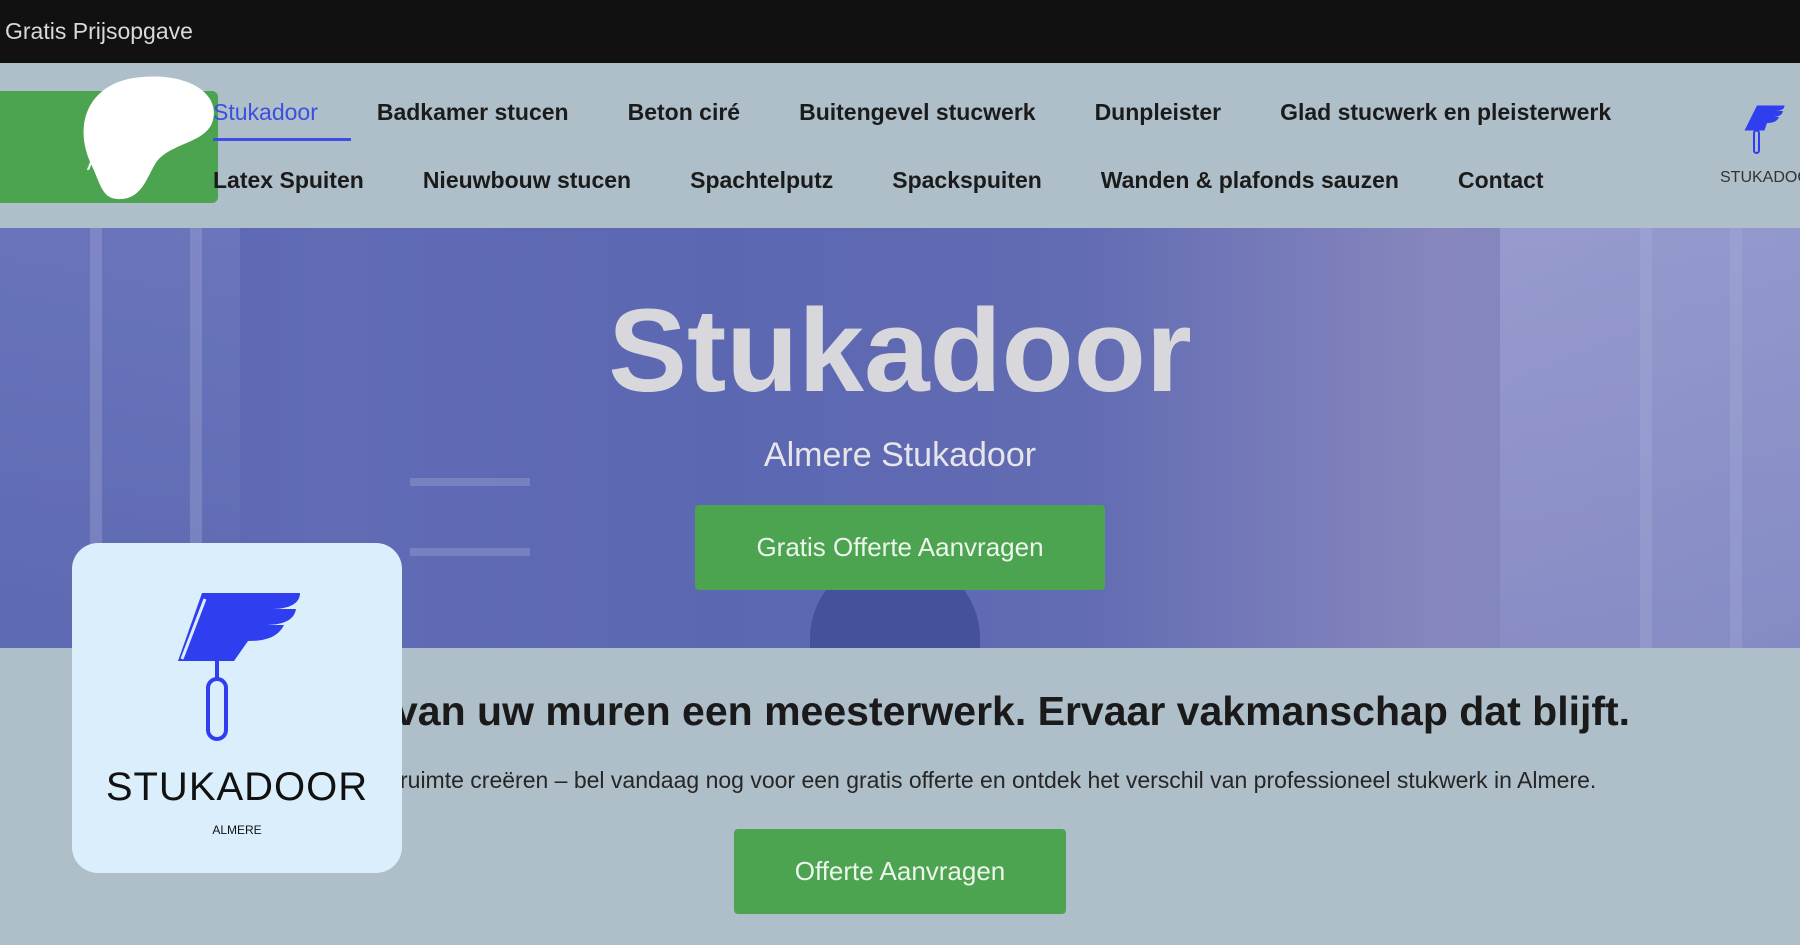  Describe the element at coordinates (148, 138) in the screenshot. I see `white-overlay-blob` at that location.